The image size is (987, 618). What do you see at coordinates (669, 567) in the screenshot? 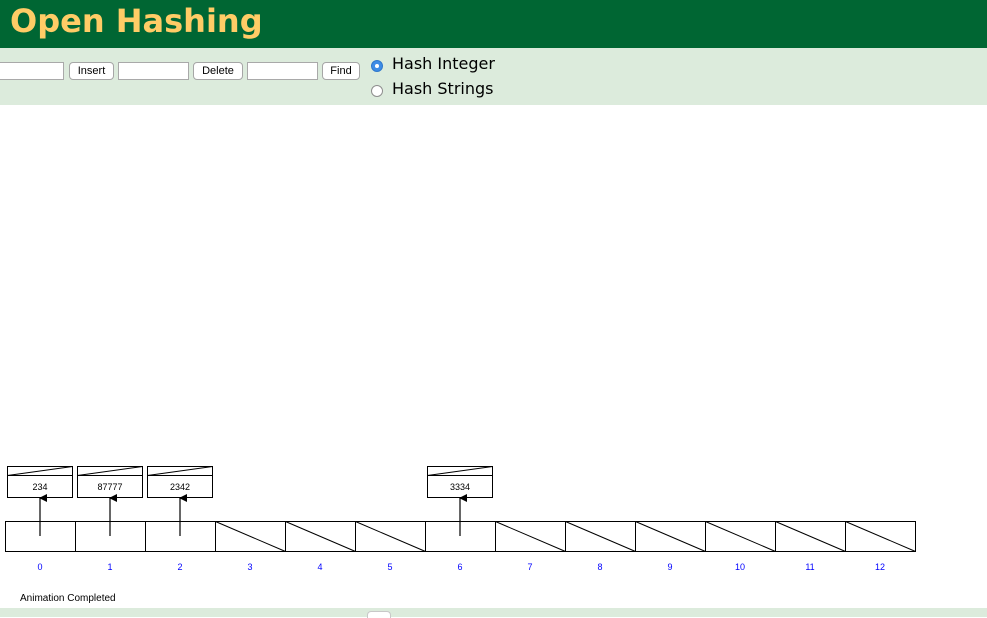
I see `bucket-index-label: 9` at bounding box center [669, 567].